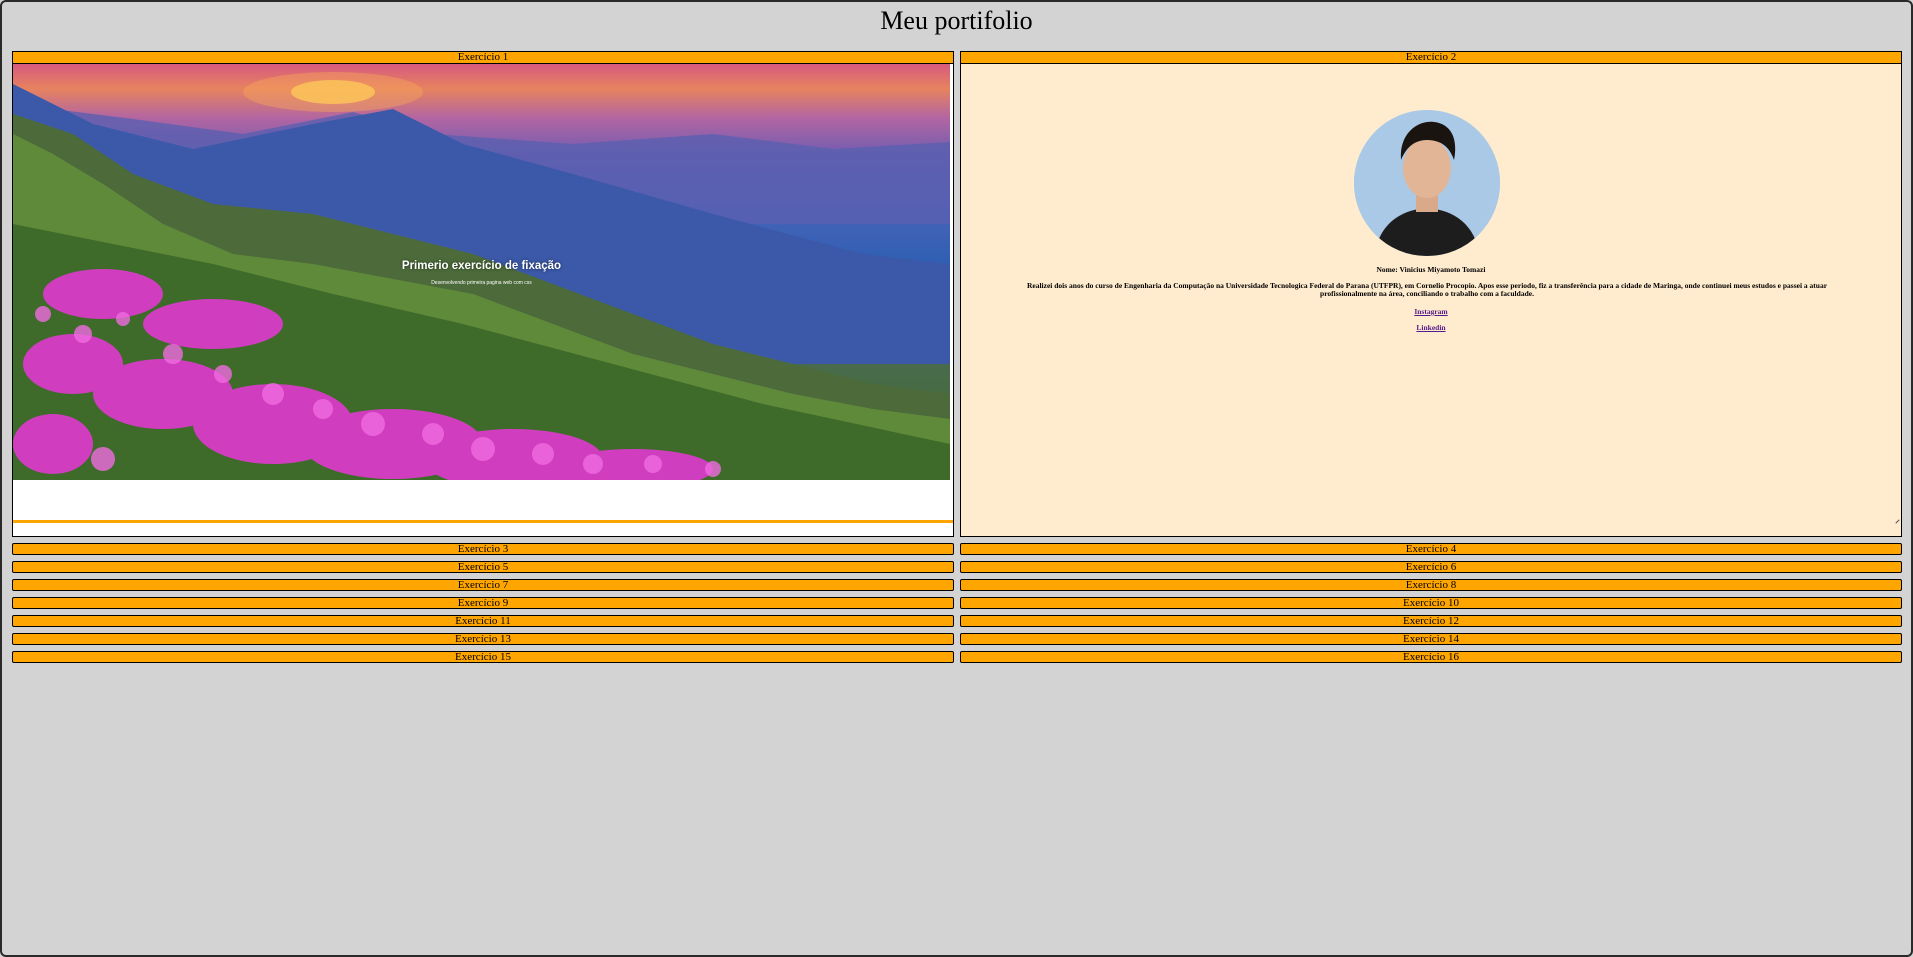 This screenshot has height=957, width=1913. I want to click on exercise-5-button: Exercício 5, so click(483, 567).